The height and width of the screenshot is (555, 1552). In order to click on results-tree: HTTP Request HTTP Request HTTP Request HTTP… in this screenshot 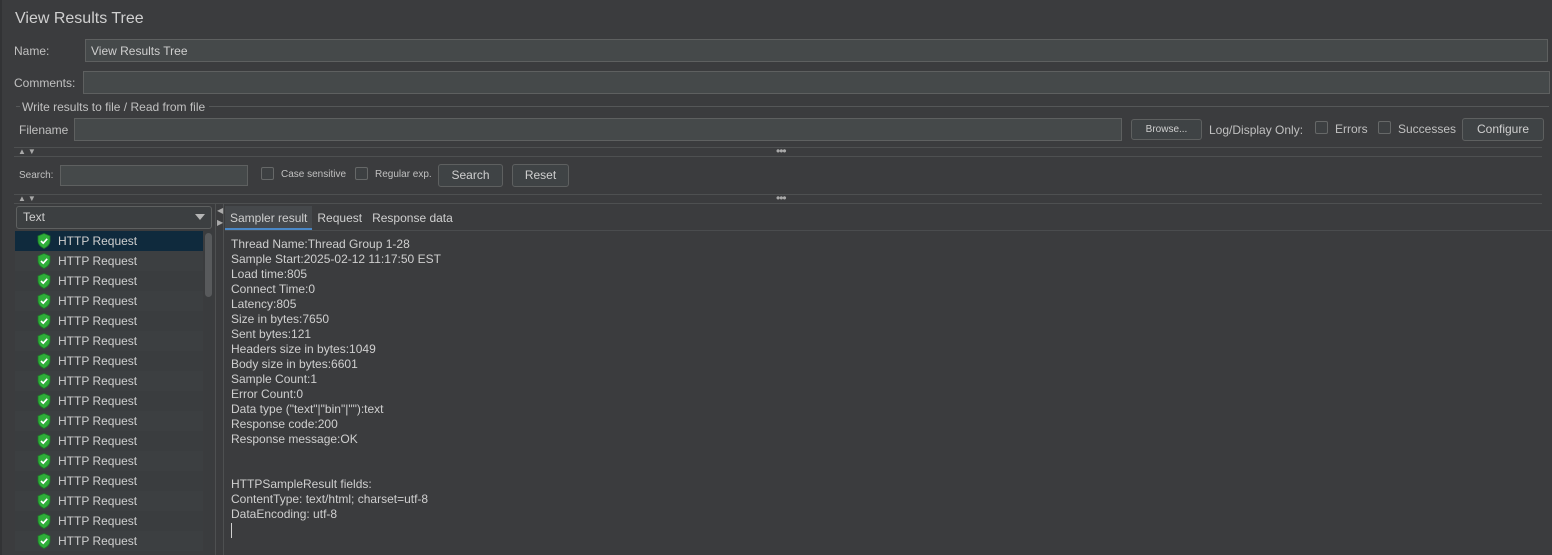, I will do `click(109, 393)`.